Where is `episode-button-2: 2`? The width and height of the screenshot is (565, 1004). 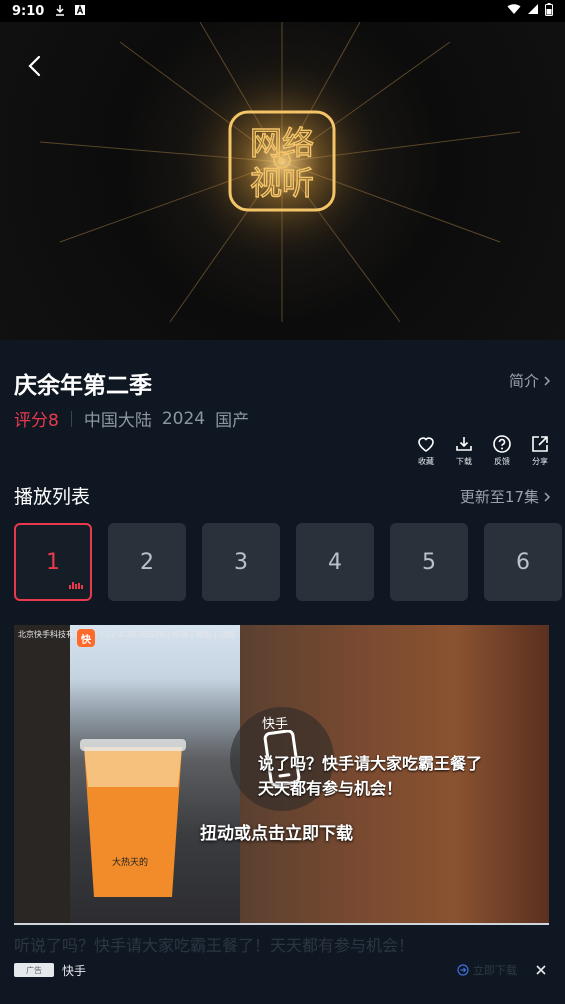
episode-button-2: 2 is located at coordinates (147, 562).